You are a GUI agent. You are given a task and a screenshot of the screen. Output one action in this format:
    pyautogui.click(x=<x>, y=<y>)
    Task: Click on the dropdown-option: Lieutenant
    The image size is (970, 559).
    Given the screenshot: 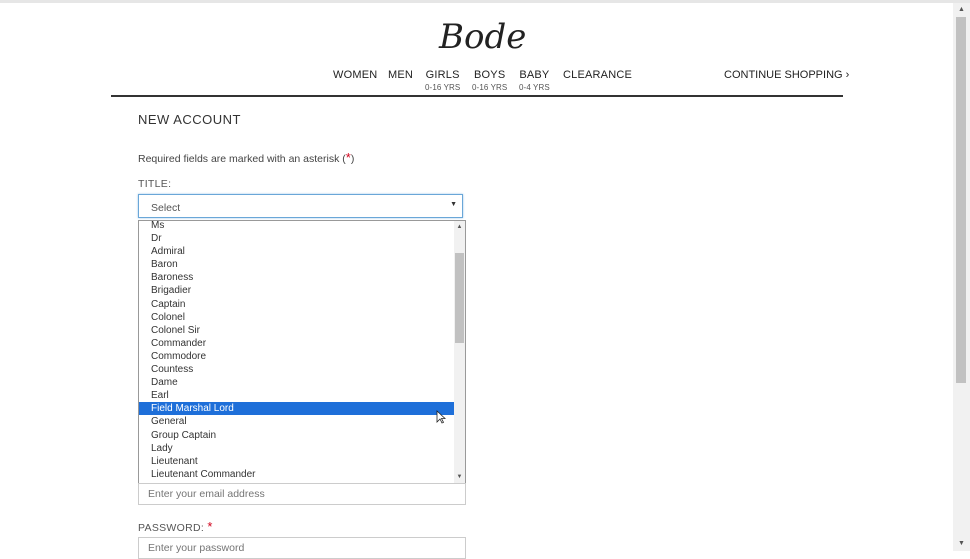 What is the action you would take?
    pyautogui.click(x=296, y=461)
    